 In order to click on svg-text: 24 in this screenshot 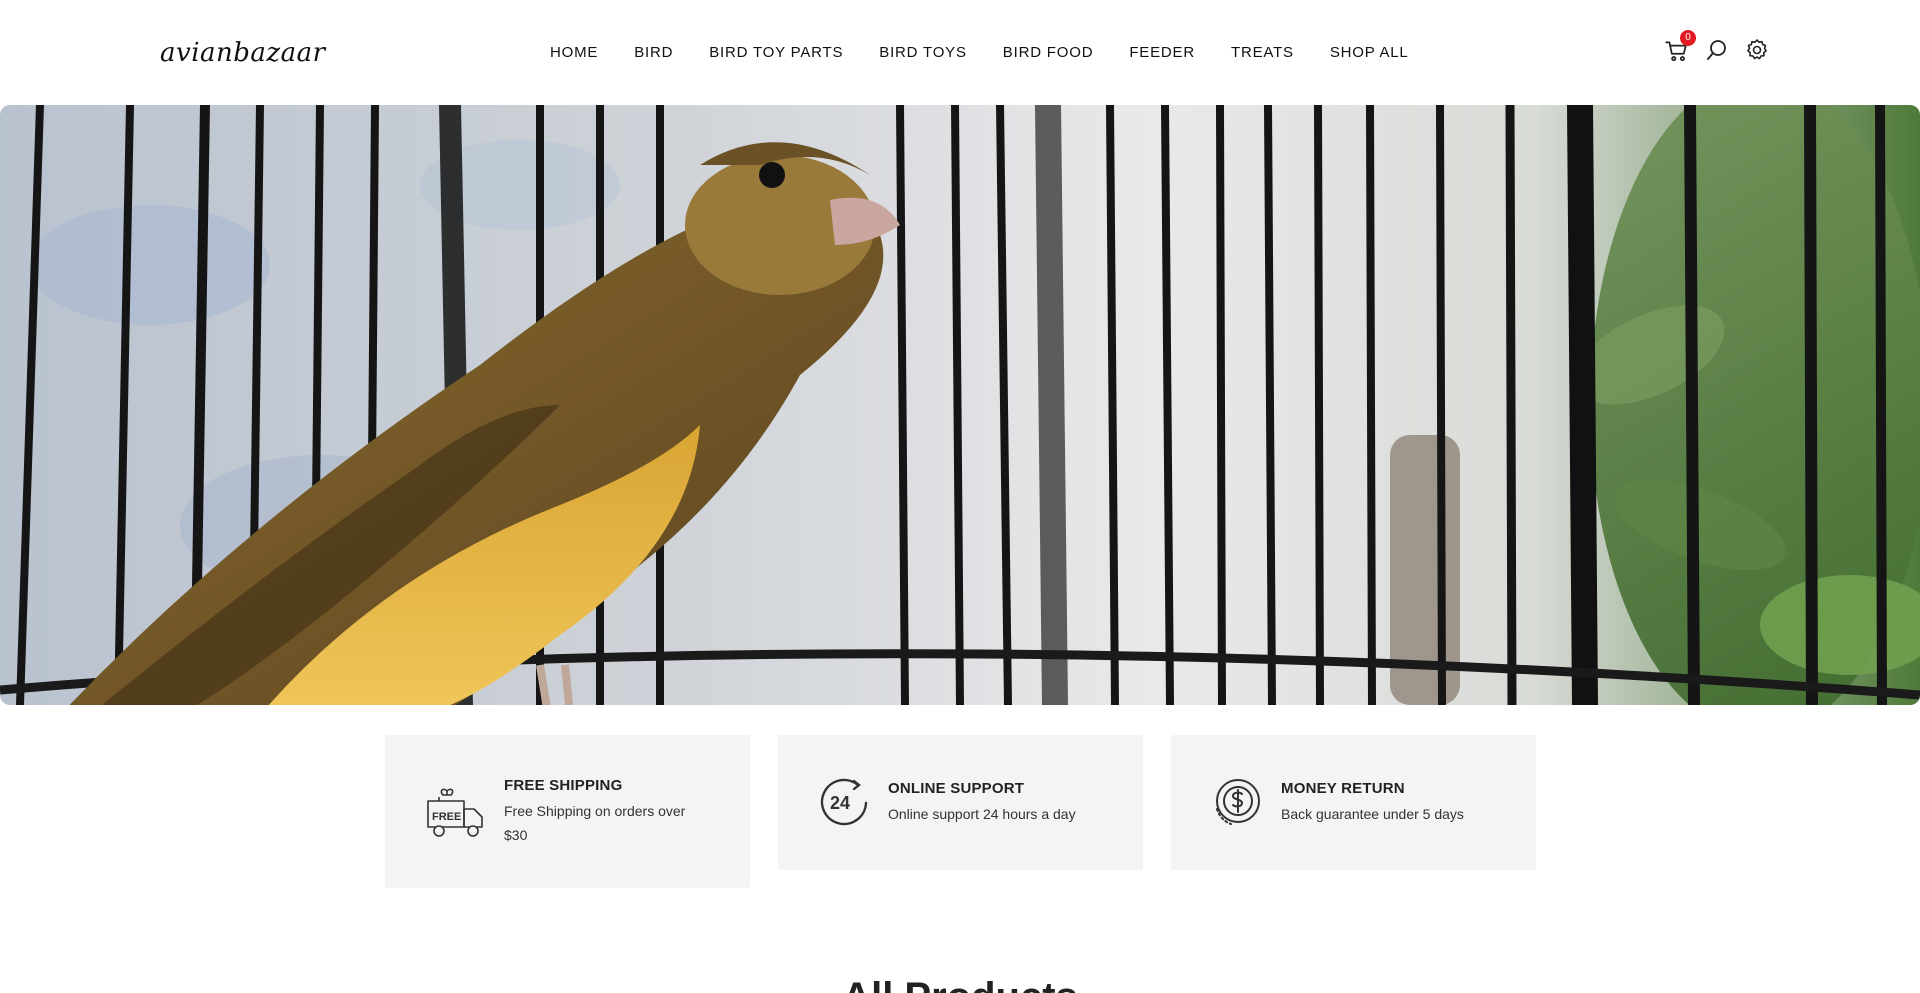, I will do `click(840, 803)`.